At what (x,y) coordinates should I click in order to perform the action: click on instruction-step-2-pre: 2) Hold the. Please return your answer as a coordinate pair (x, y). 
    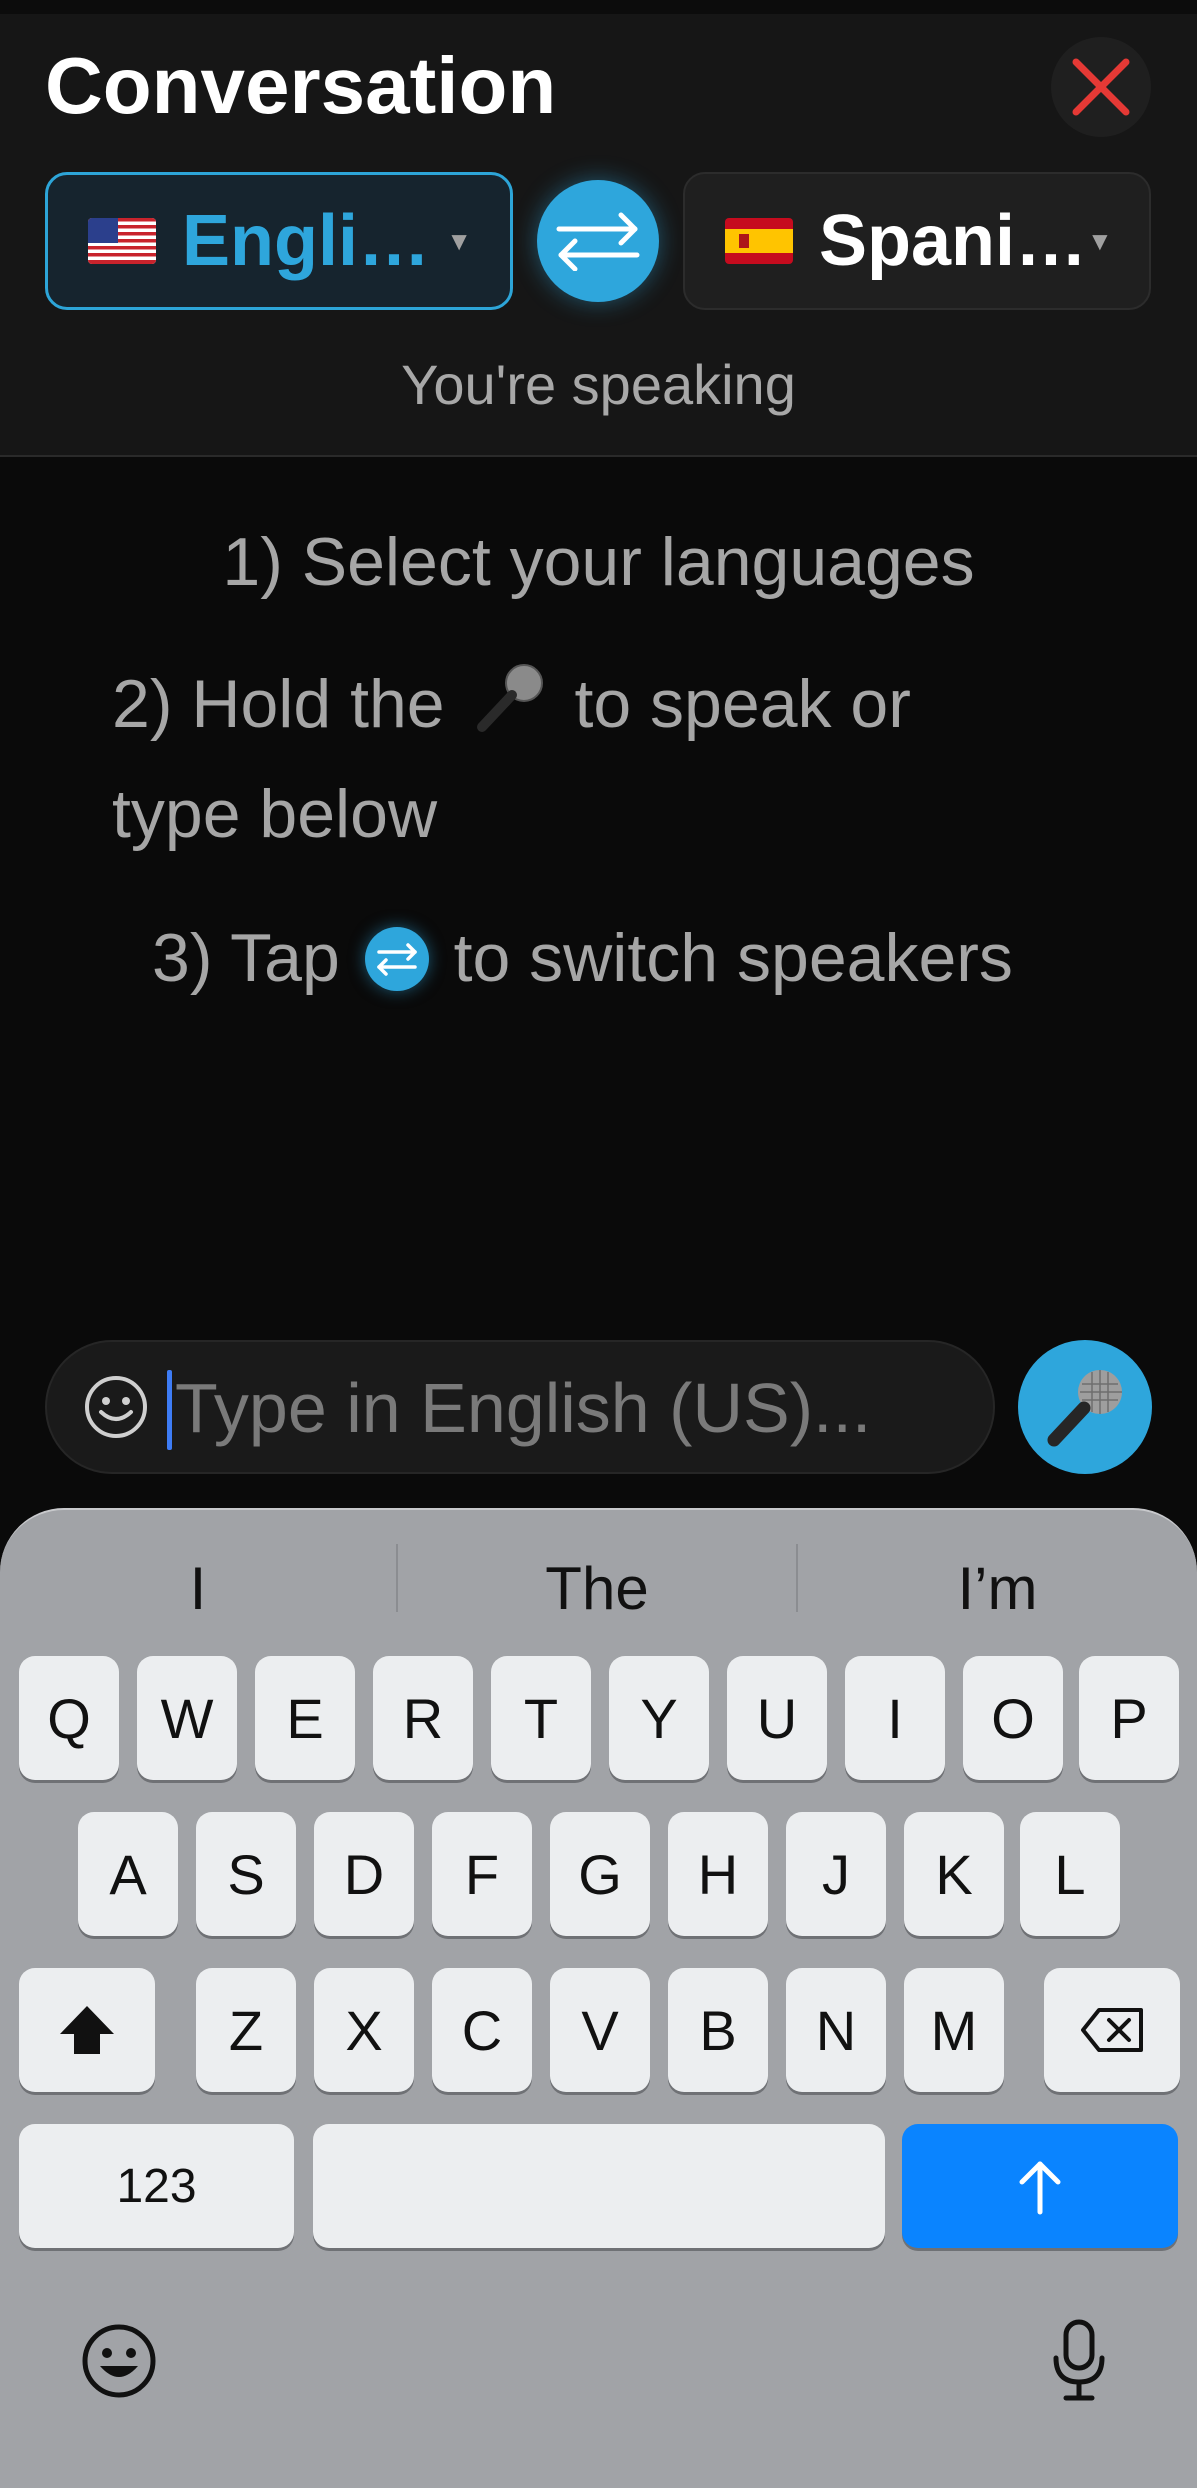
    Looking at the image, I should click on (278, 704).